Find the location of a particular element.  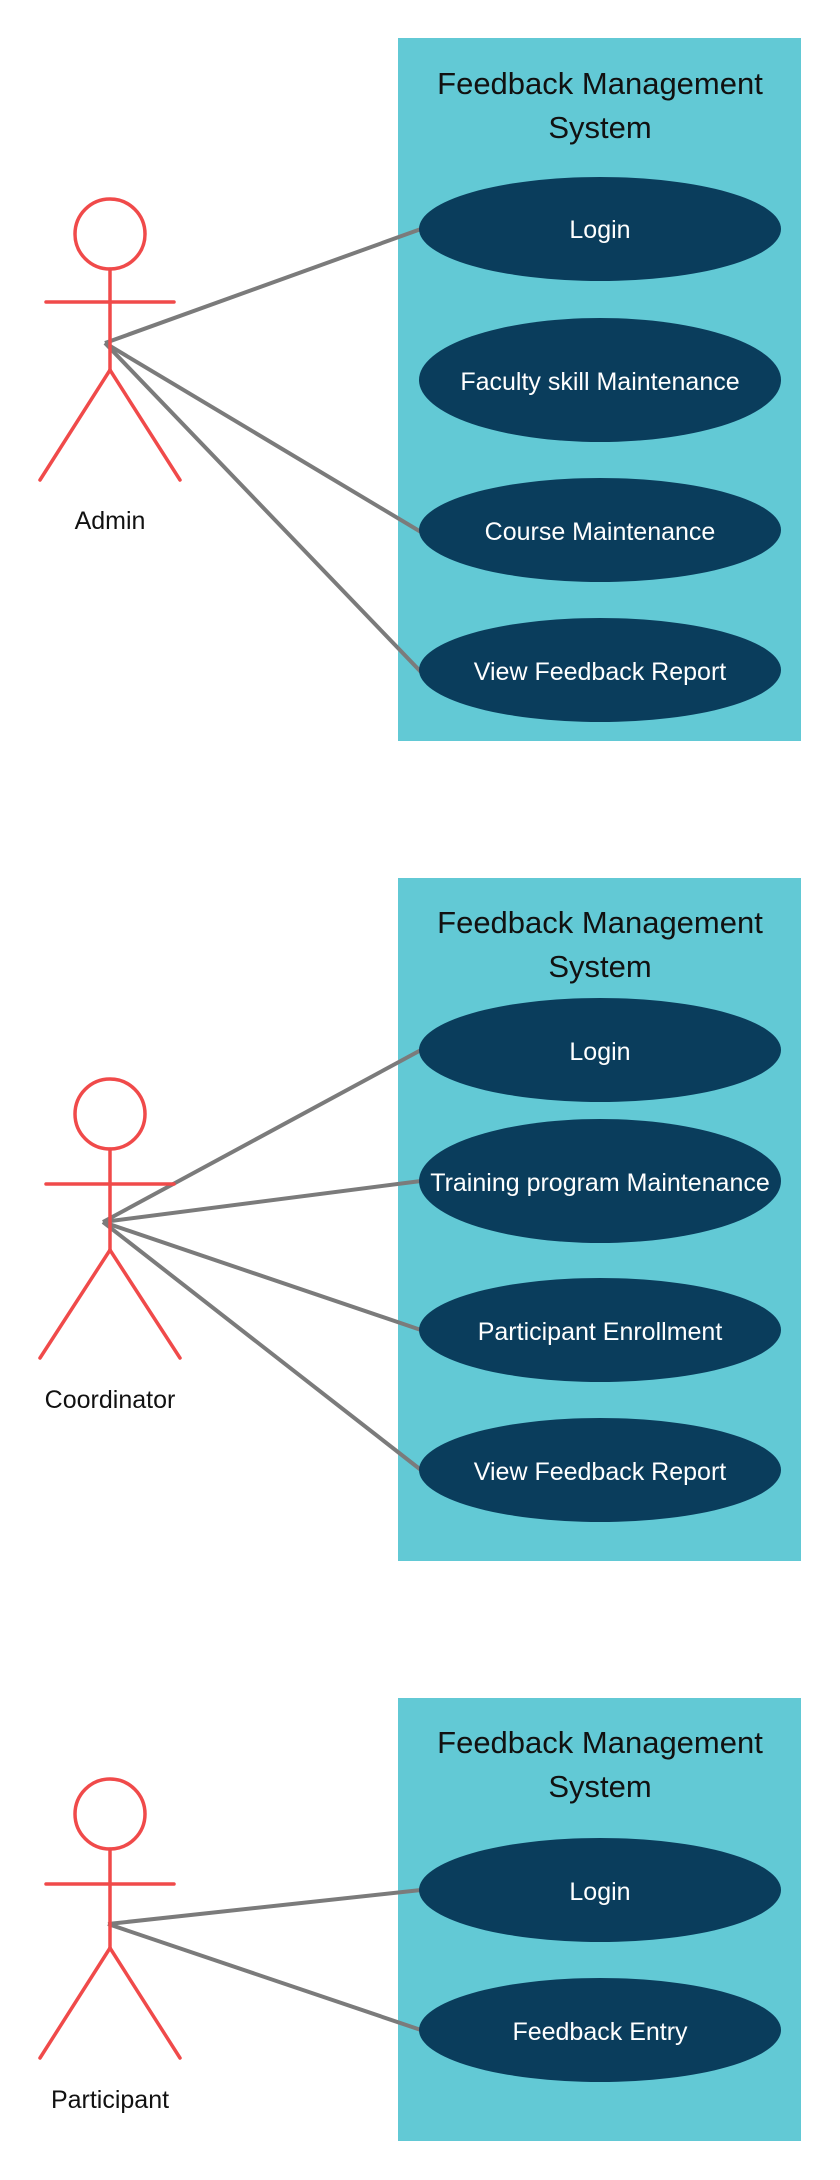

association-admin-view-feedback-report is located at coordinates (263, 507).